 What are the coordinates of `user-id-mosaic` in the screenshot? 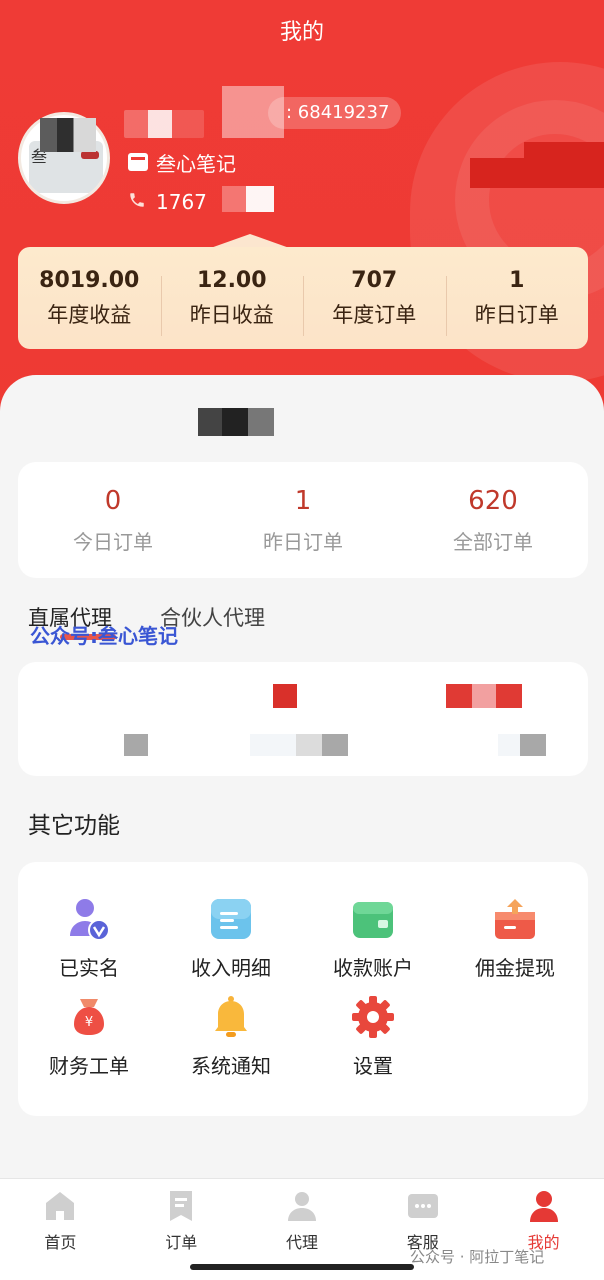 It's located at (253, 112).